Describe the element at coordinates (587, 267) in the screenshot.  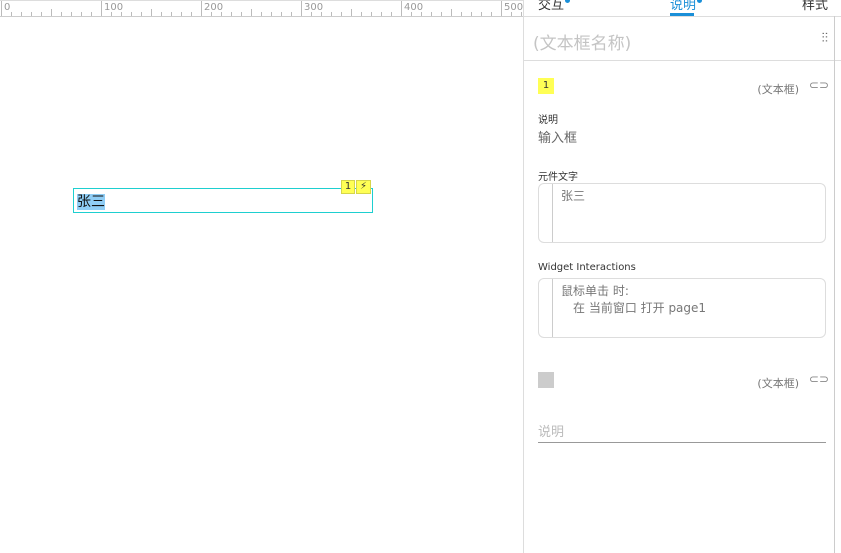
I see `interactions-label: Widget Interactions` at that location.